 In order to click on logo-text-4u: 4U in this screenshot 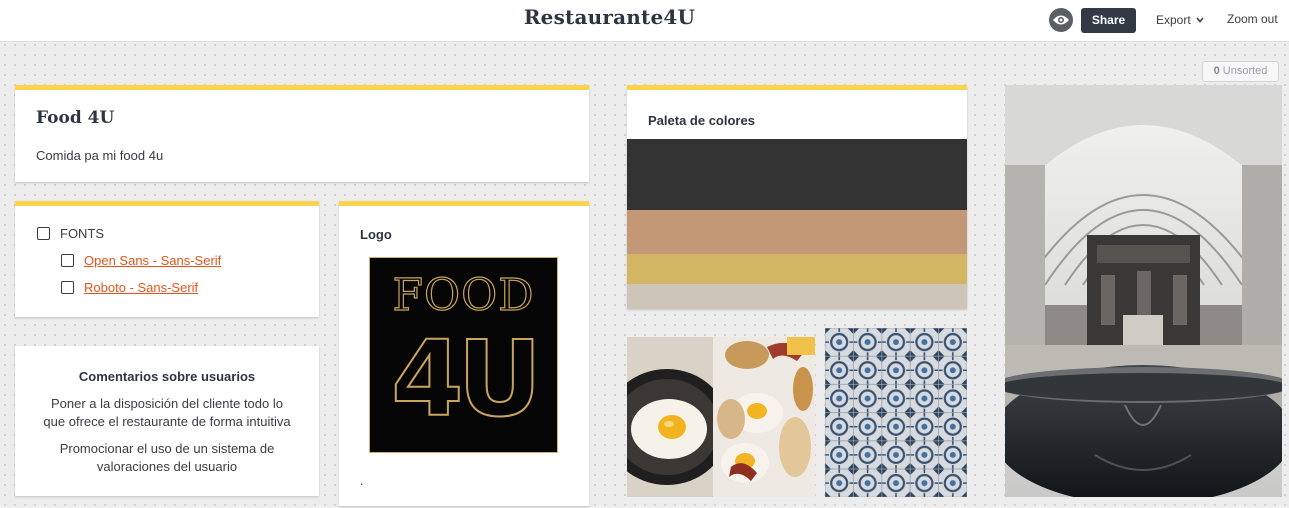, I will do `click(466, 379)`.